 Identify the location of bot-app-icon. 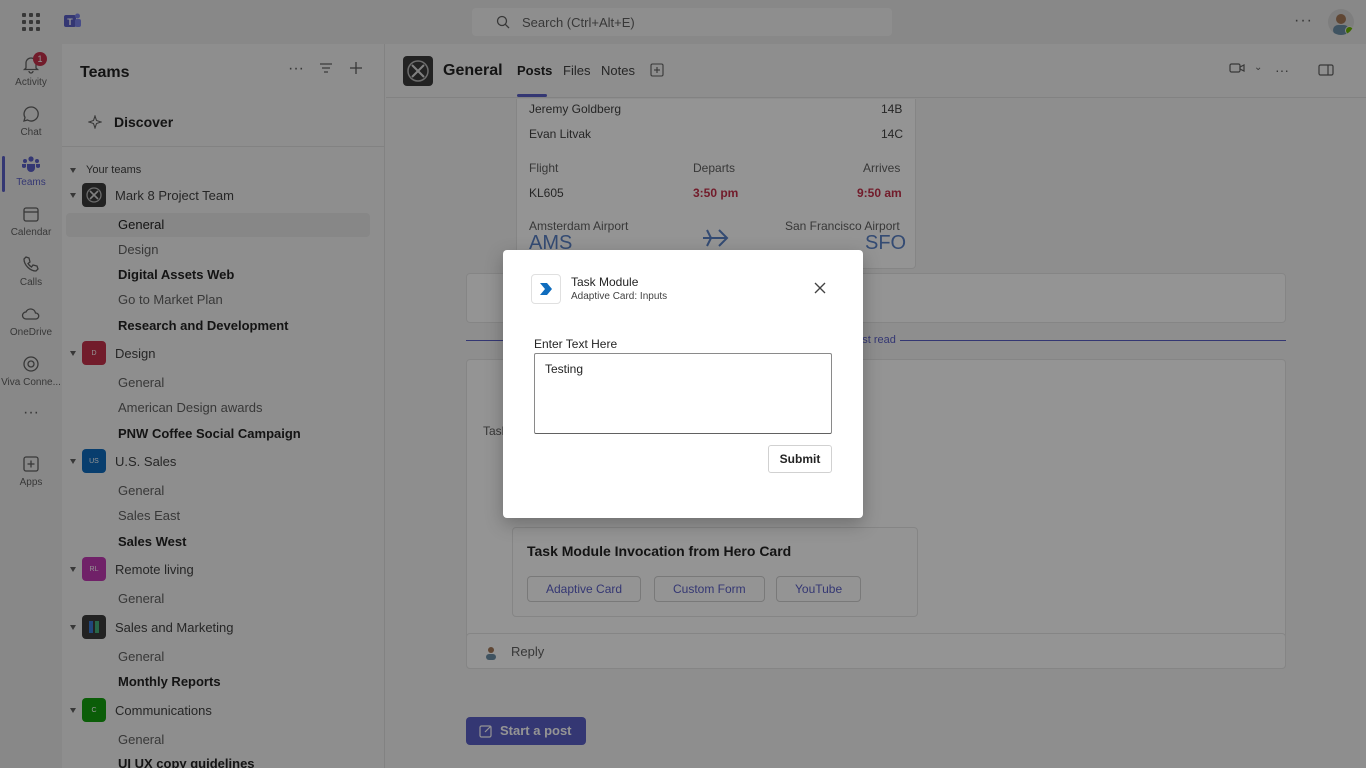
(546, 289).